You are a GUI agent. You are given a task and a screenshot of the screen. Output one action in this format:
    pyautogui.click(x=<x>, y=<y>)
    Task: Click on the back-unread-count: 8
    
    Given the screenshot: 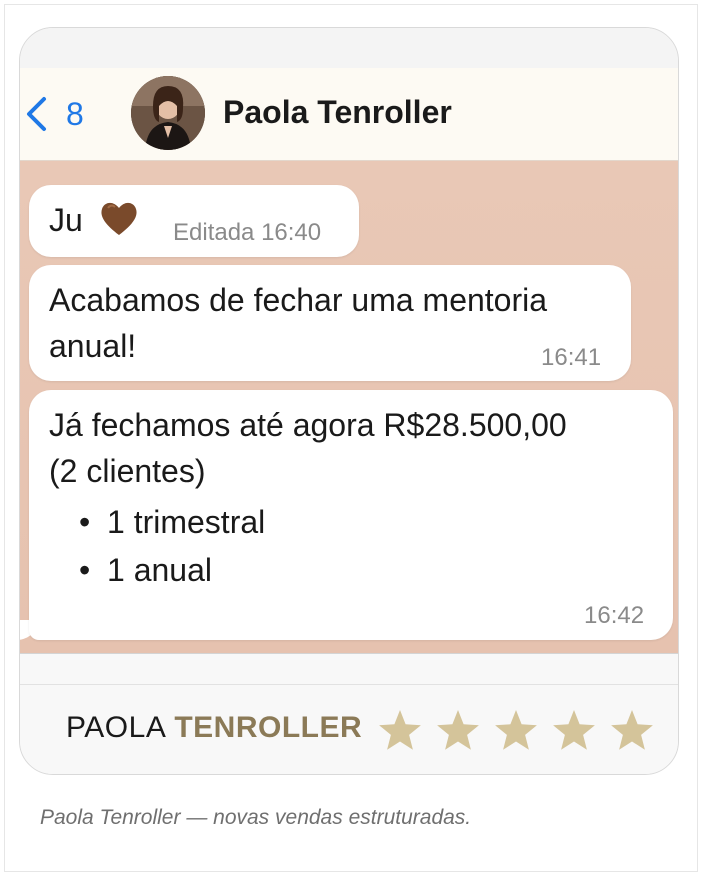 What is the action you would take?
    pyautogui.click(x=75, y=114)
    